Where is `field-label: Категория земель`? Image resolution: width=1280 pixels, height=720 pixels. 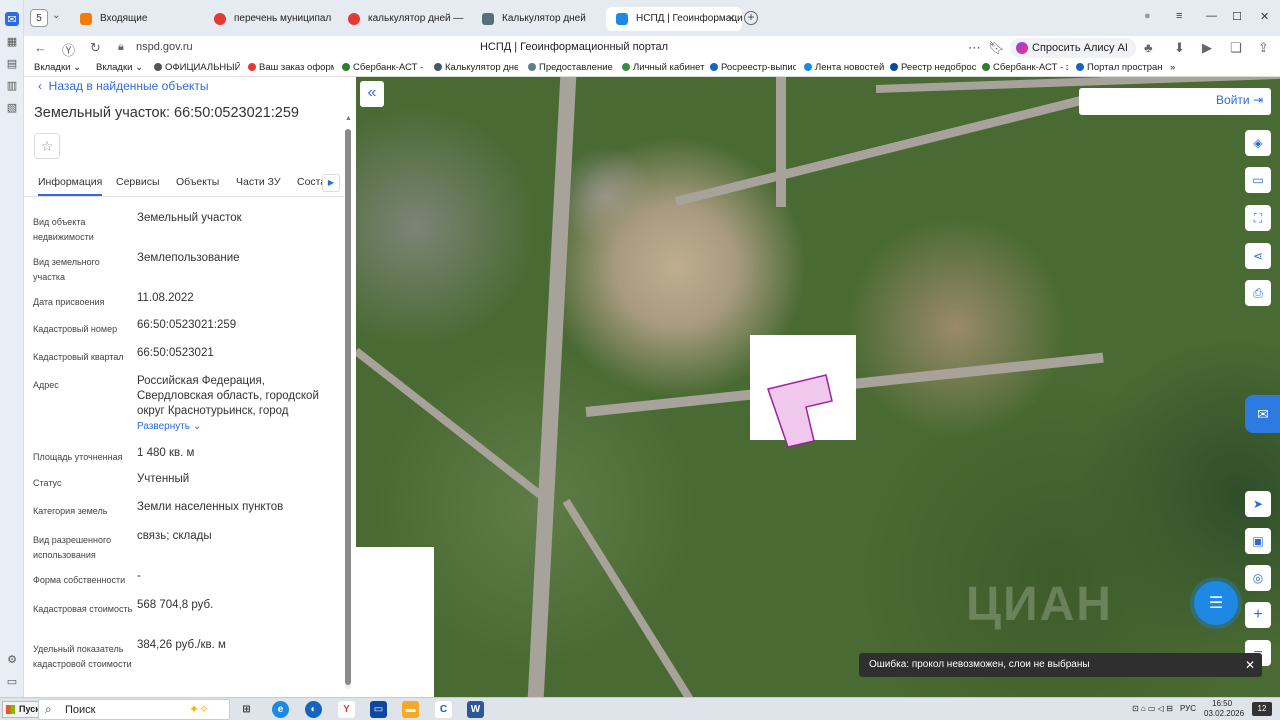
field-label: Категория земель is located at coordinates (70, 511).